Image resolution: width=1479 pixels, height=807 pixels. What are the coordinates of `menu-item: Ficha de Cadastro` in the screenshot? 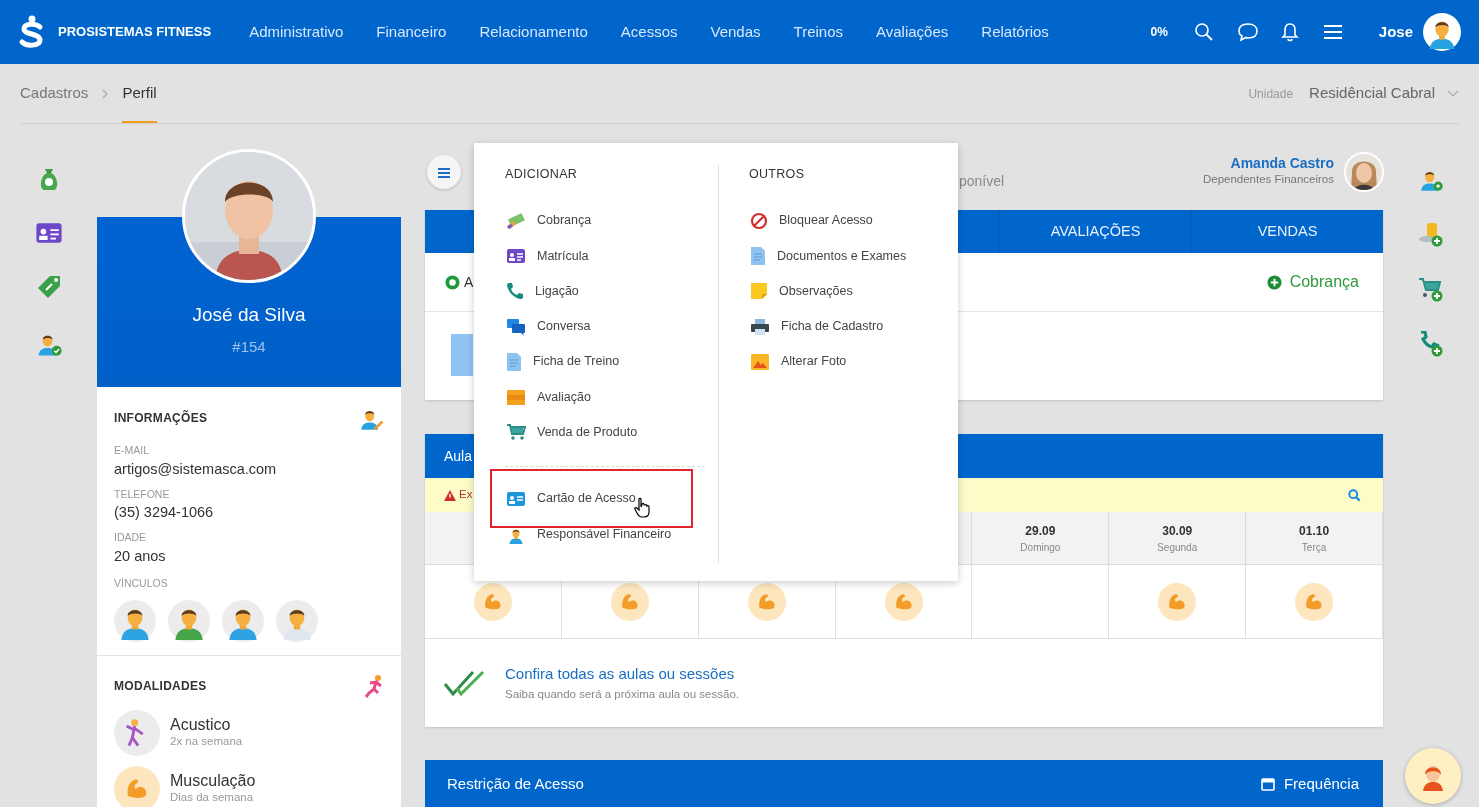 It's located at (840, 326).